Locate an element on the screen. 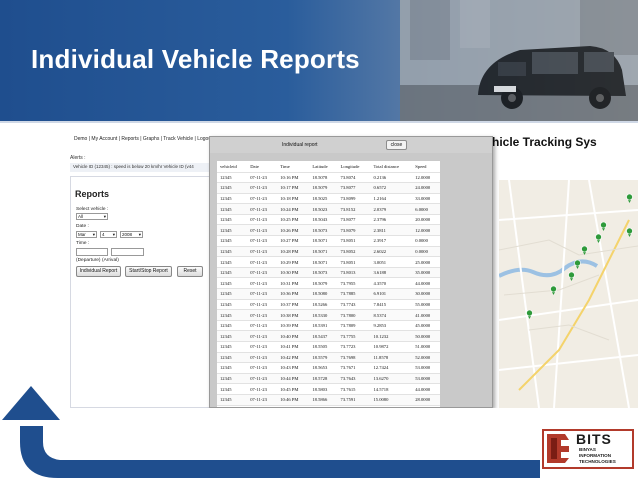 The image size is (638, 478). table-cell: 18.5079 is located at coordinates (323, 283).